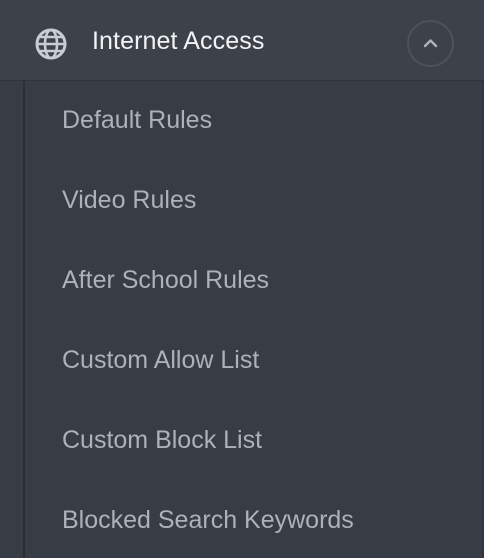  I want to click on submenu-item-after-school-rules: After School Rules, so click(165, 280).